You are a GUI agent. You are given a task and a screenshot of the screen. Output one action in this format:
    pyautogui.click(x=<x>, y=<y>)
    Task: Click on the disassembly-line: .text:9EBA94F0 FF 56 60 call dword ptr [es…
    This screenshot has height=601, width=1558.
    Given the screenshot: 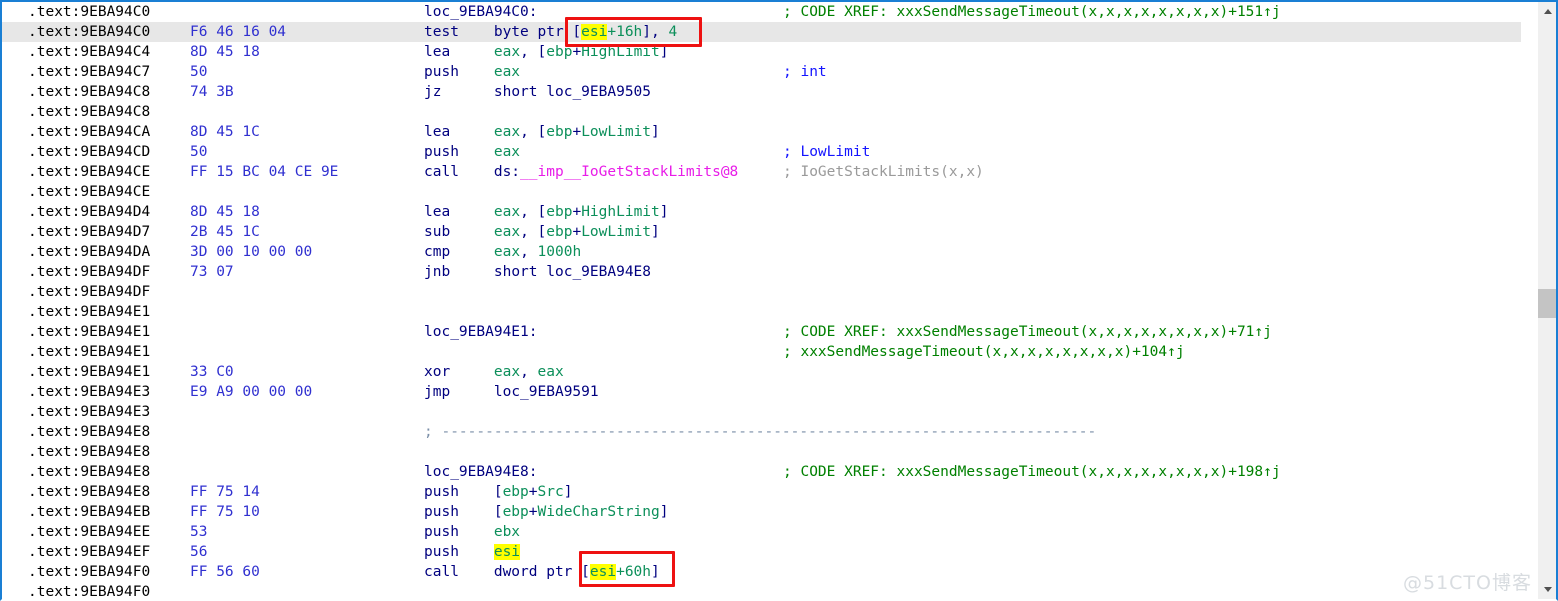 What is the action you would take?
    pyautogui.click(x=761, y=572)
    